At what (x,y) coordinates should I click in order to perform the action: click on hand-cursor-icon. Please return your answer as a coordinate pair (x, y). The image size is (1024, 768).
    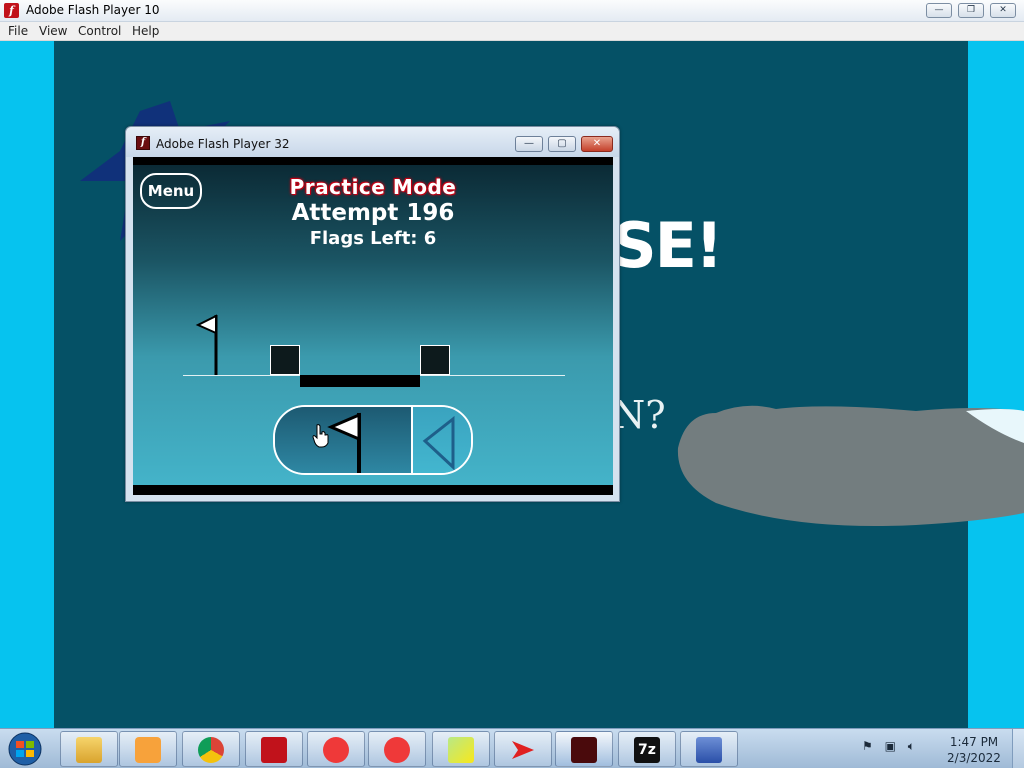
    Looking at the image, I should click on (320, 436).